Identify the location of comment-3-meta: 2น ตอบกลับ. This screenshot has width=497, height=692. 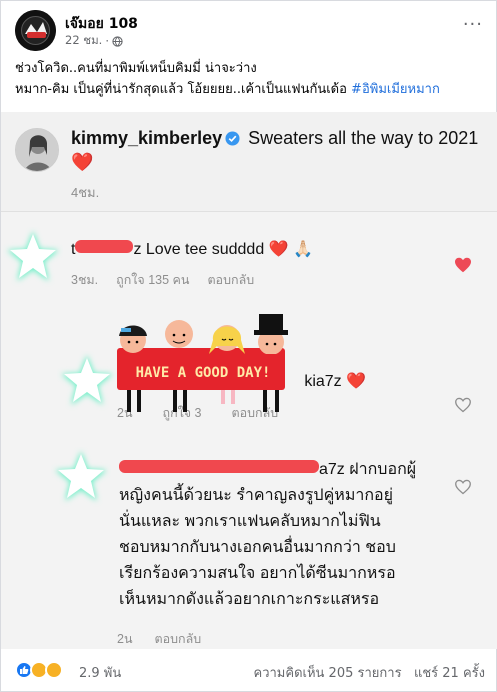
(159, 639).